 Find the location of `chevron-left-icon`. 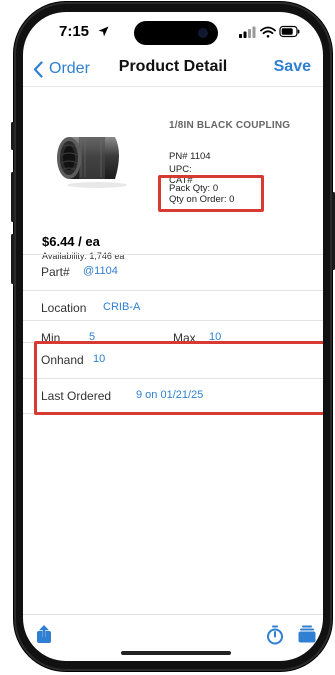

chevron-left-icon is located at coordinates (38, 69).